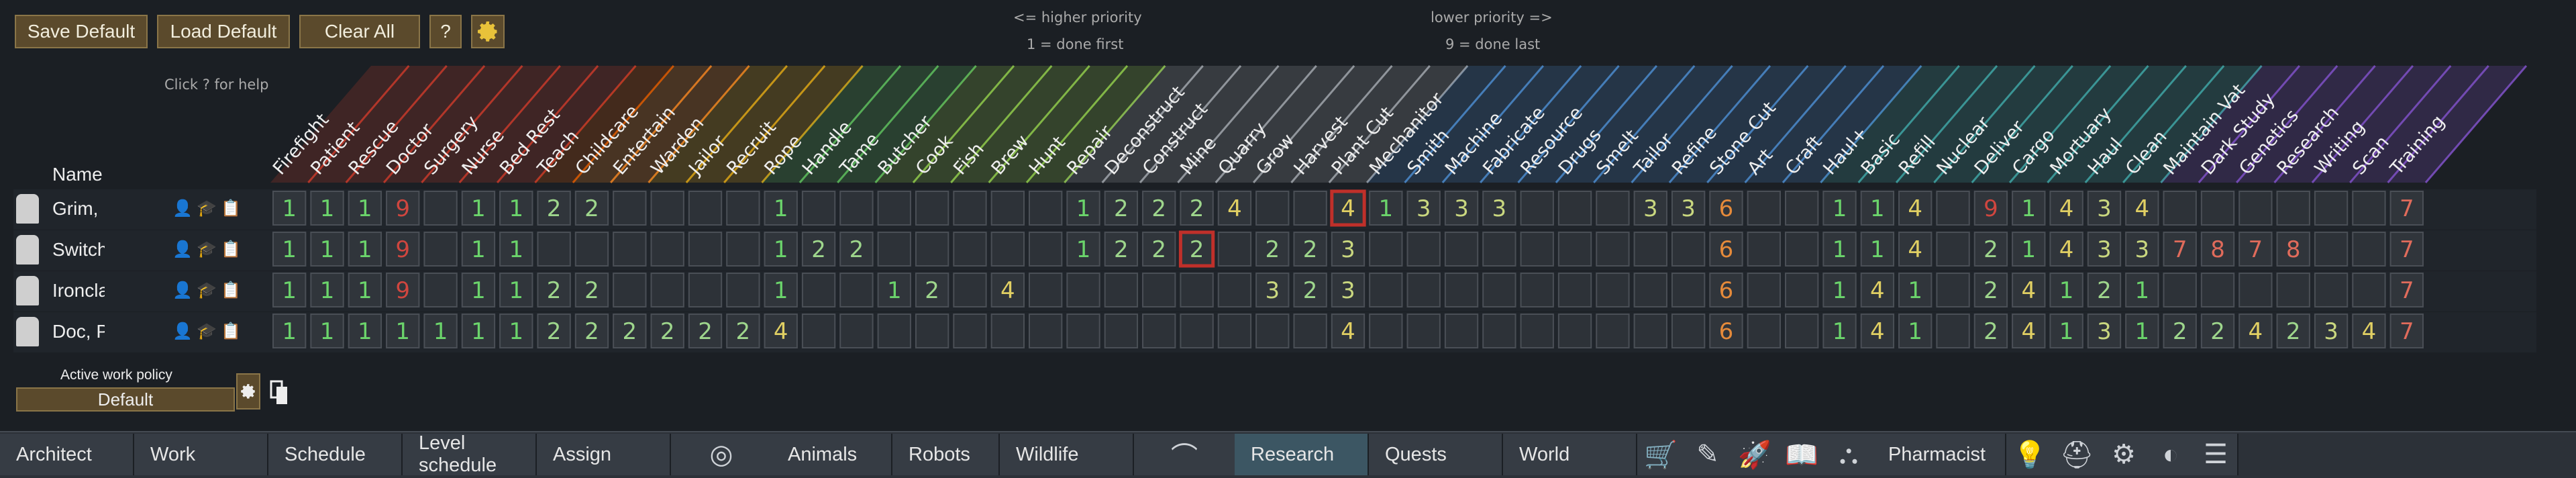 The image size is (2576, 478). Describe the element at coordinates (1185, 454) in the screenshot. I see `dish-icon: ⌒` at that location.